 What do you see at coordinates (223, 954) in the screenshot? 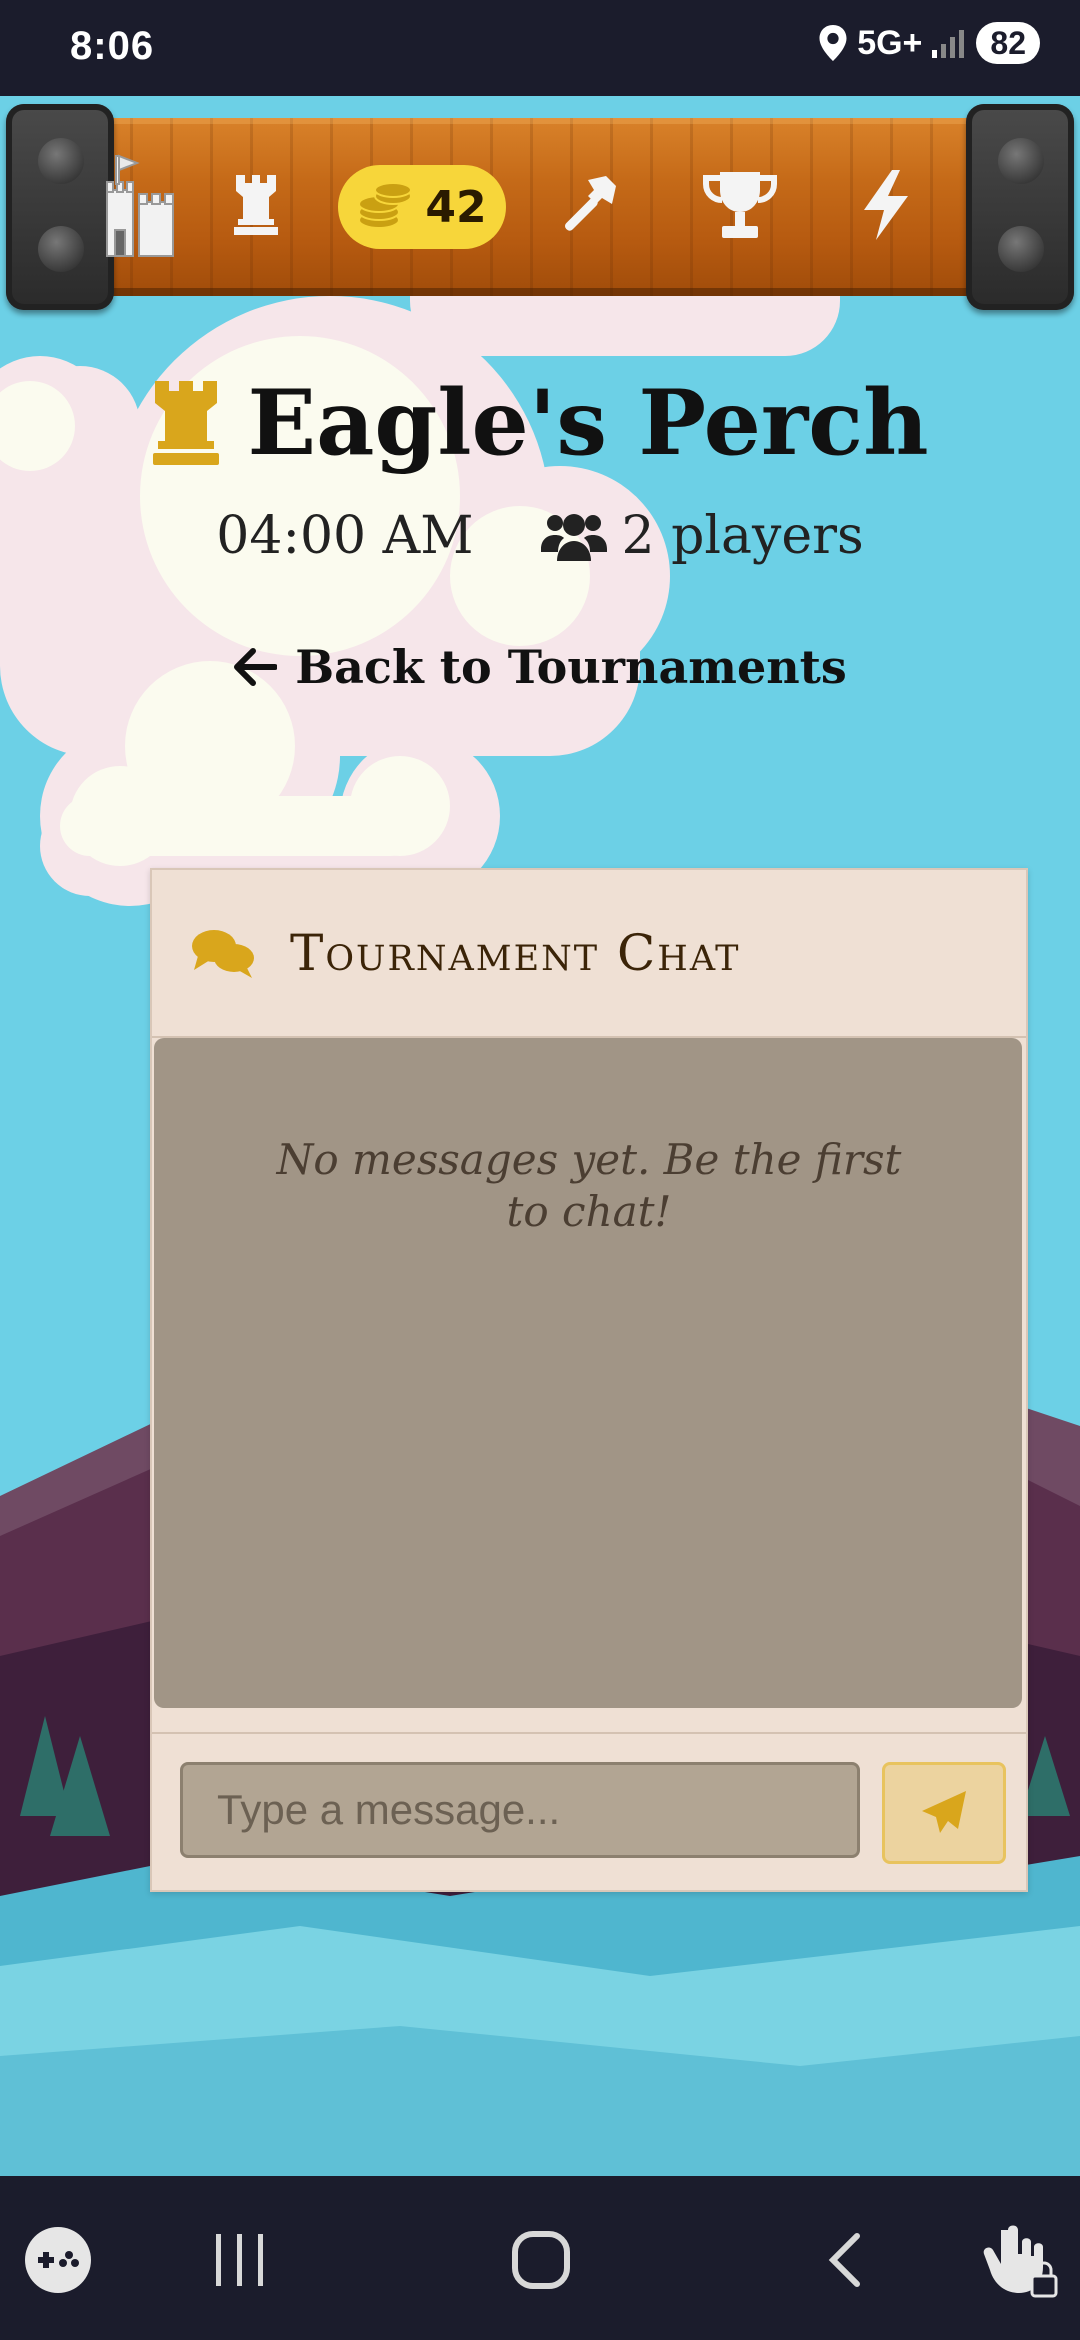
I see `comments-icon` at bounding box center [223, 954].